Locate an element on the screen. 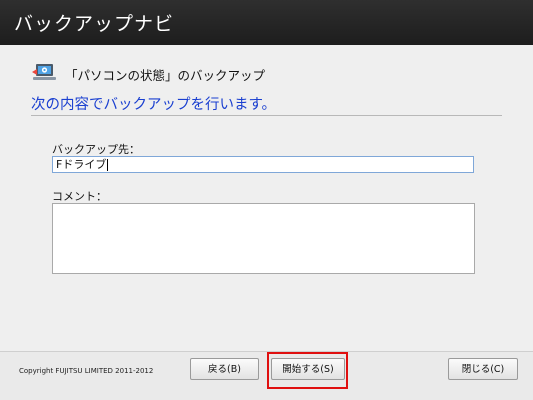 The height and width of the screenshot is (400, 533). page-heading: 「パソコンの状態」のバックアップ is located at coordinates (165, 75).